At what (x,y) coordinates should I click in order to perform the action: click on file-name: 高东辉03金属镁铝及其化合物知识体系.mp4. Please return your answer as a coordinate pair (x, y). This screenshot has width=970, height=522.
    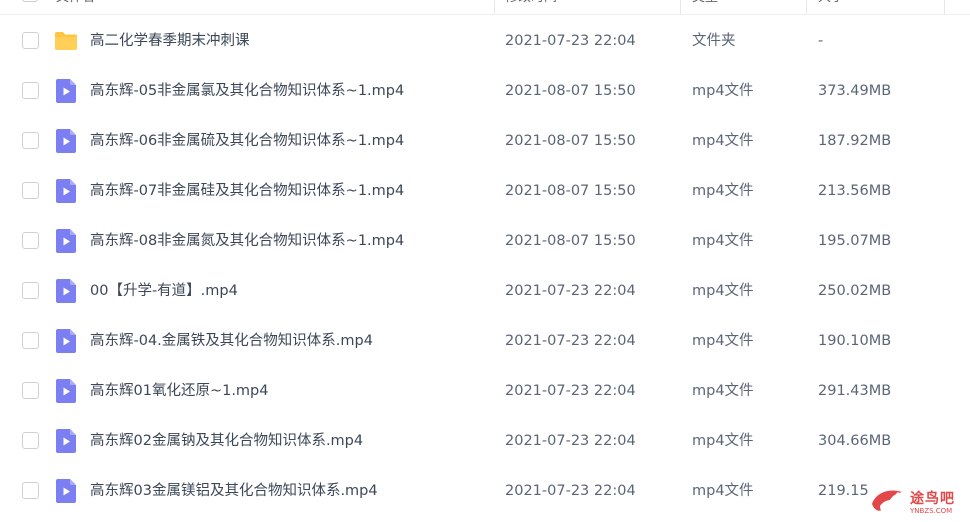
    Looking at the image, I should click on (234, 491).